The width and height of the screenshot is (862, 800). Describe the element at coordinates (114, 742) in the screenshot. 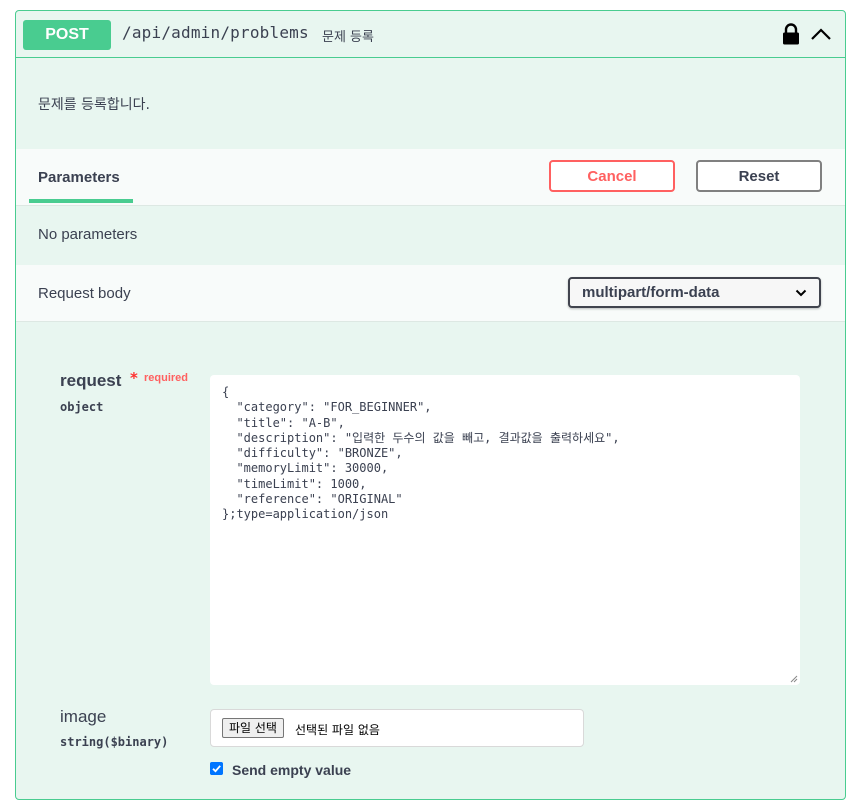

I see `field-type-image: string($binary)` at that location.